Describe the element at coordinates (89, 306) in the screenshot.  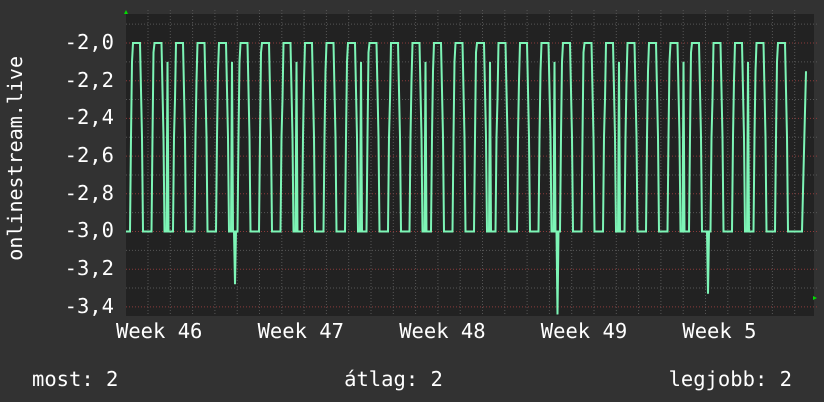
I see `y-tick-label: -3,4` at that location.